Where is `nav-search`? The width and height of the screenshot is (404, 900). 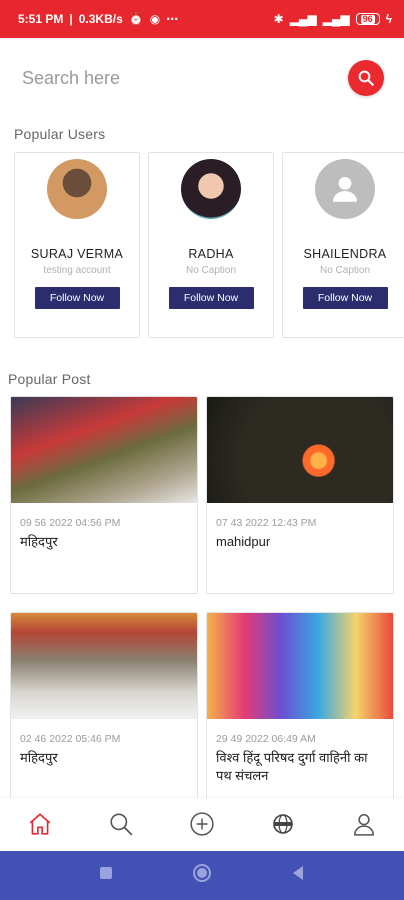
nav-search is located at coordinates (121, 824).